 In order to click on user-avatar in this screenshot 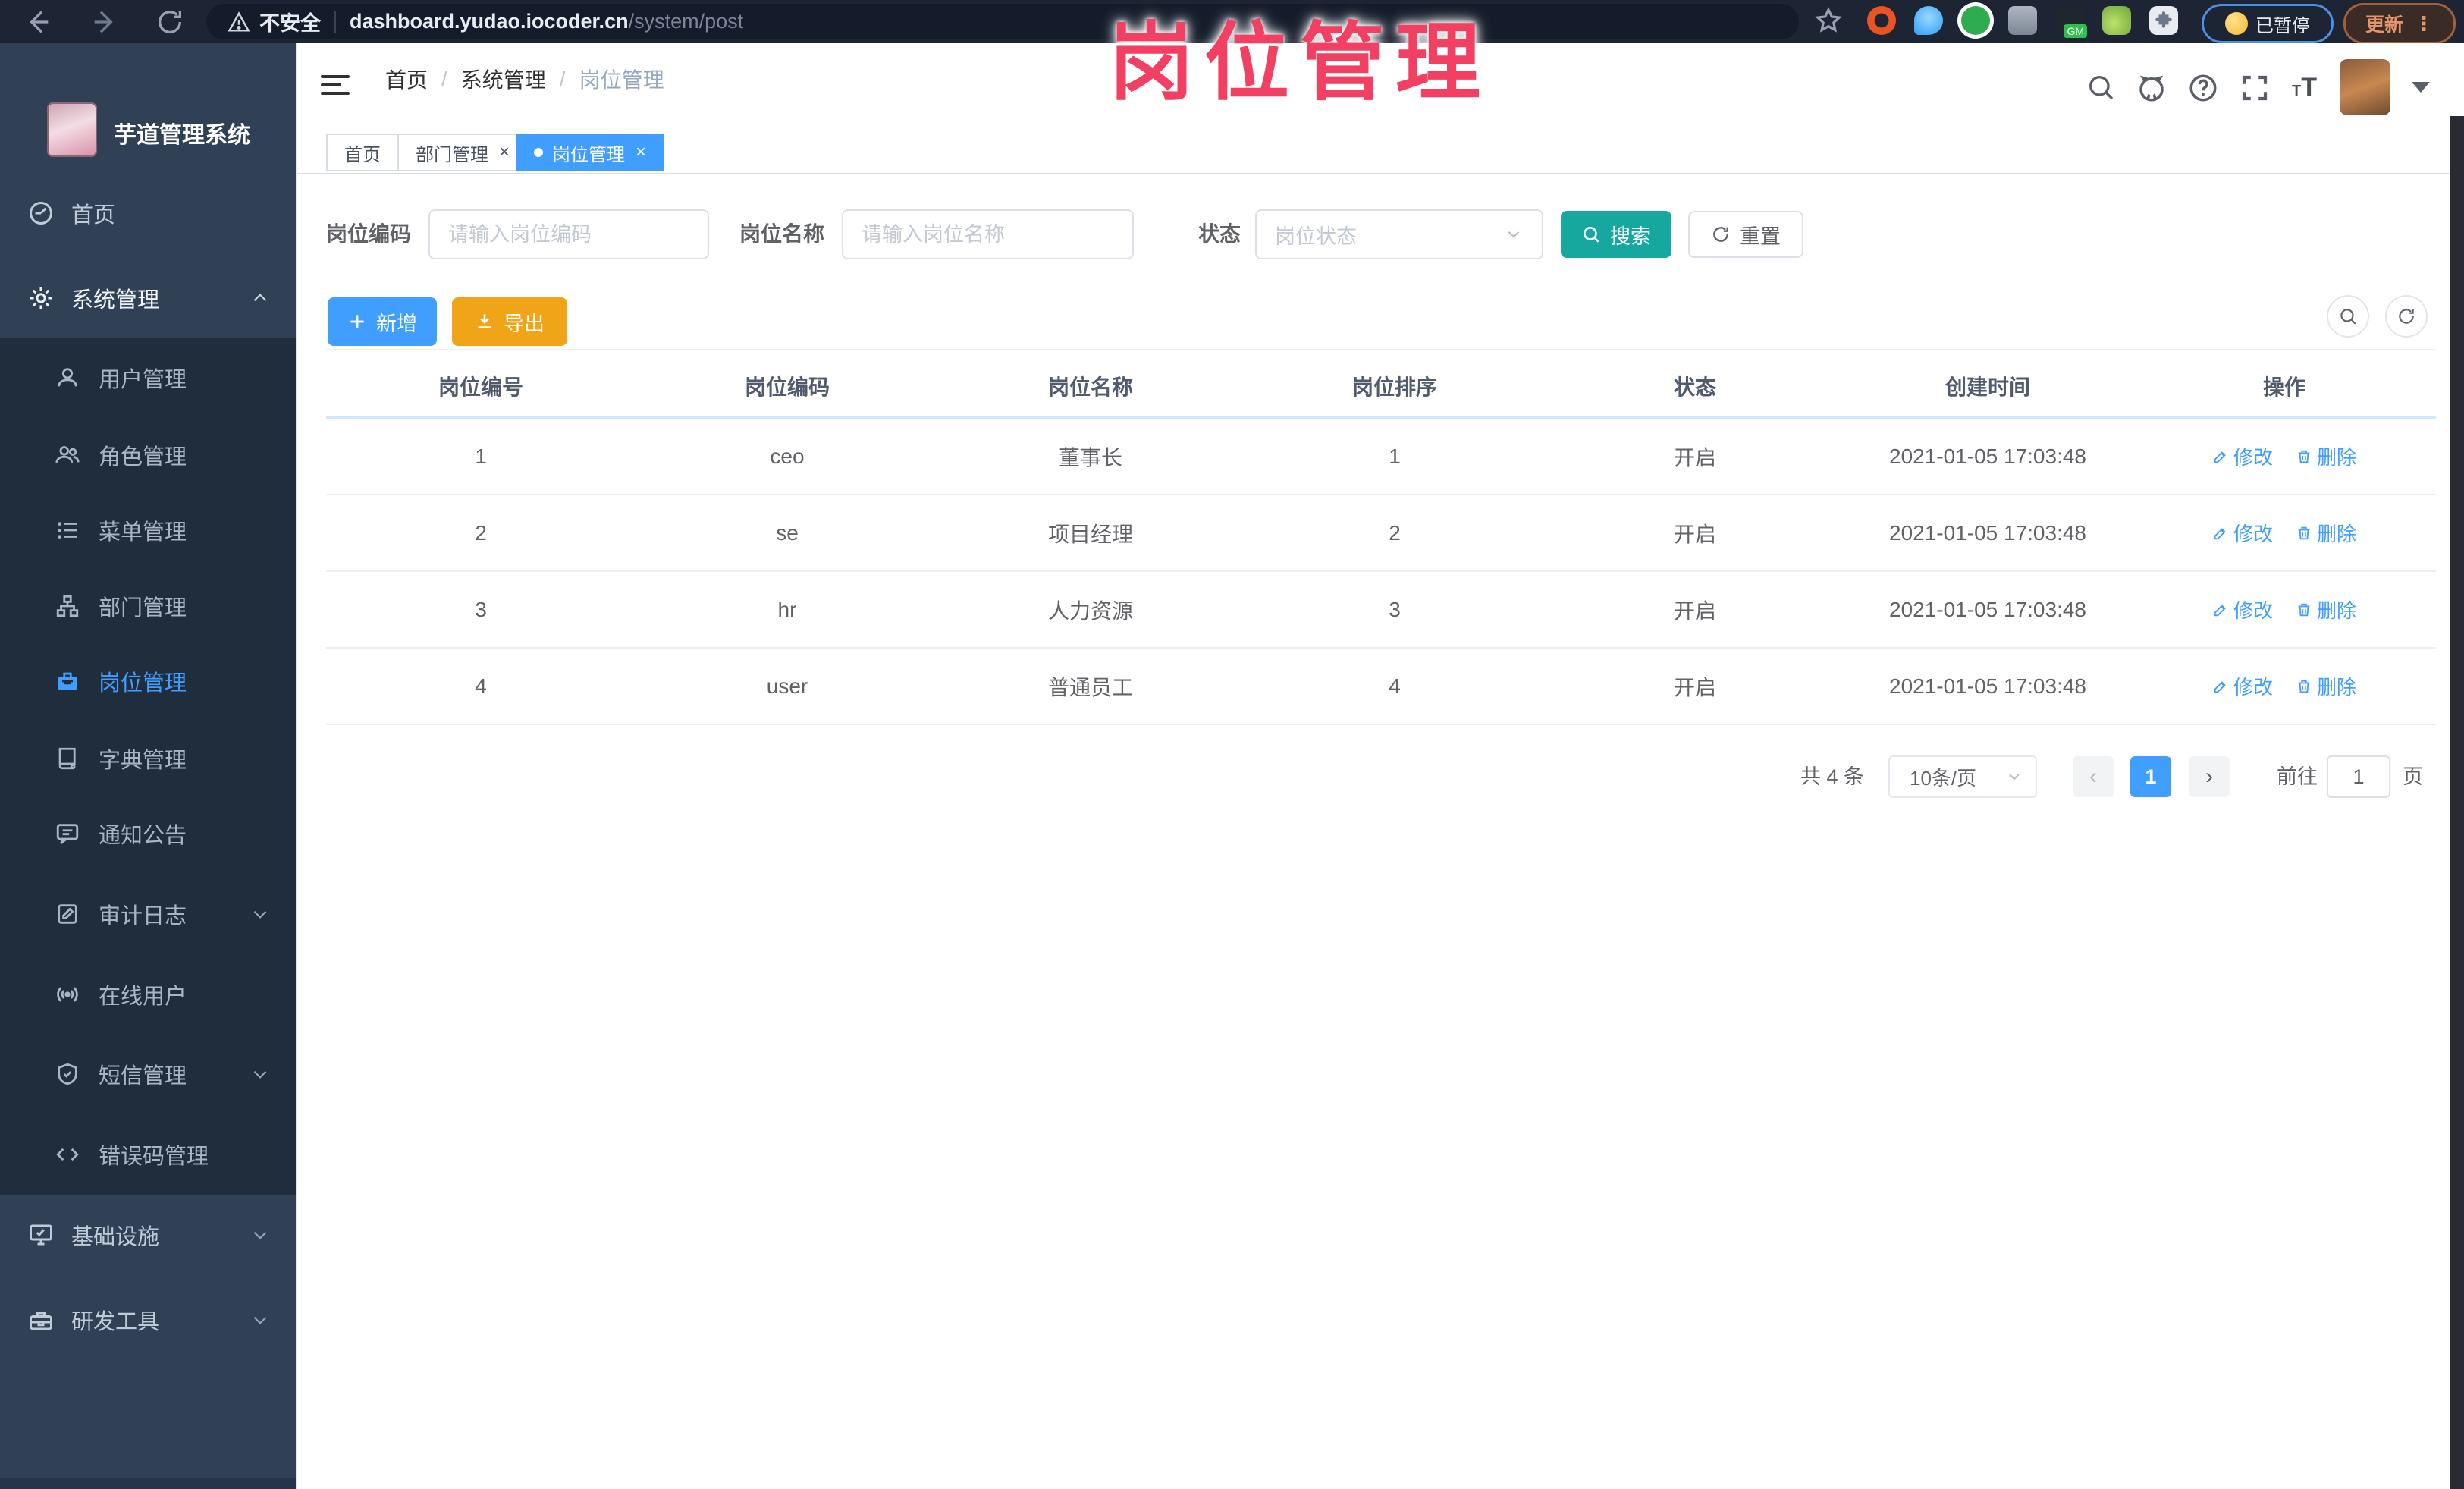, I will do `click(2365, 87)`.